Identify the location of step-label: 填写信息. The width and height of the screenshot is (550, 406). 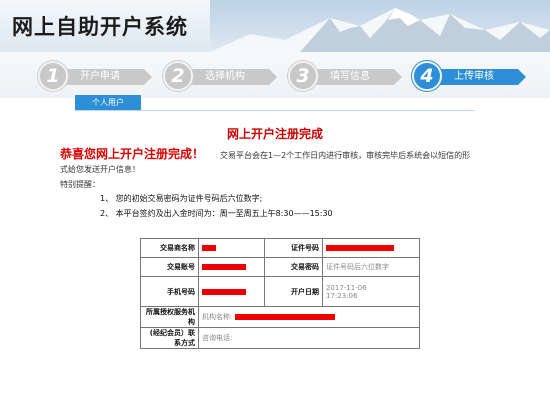
(355, 77).